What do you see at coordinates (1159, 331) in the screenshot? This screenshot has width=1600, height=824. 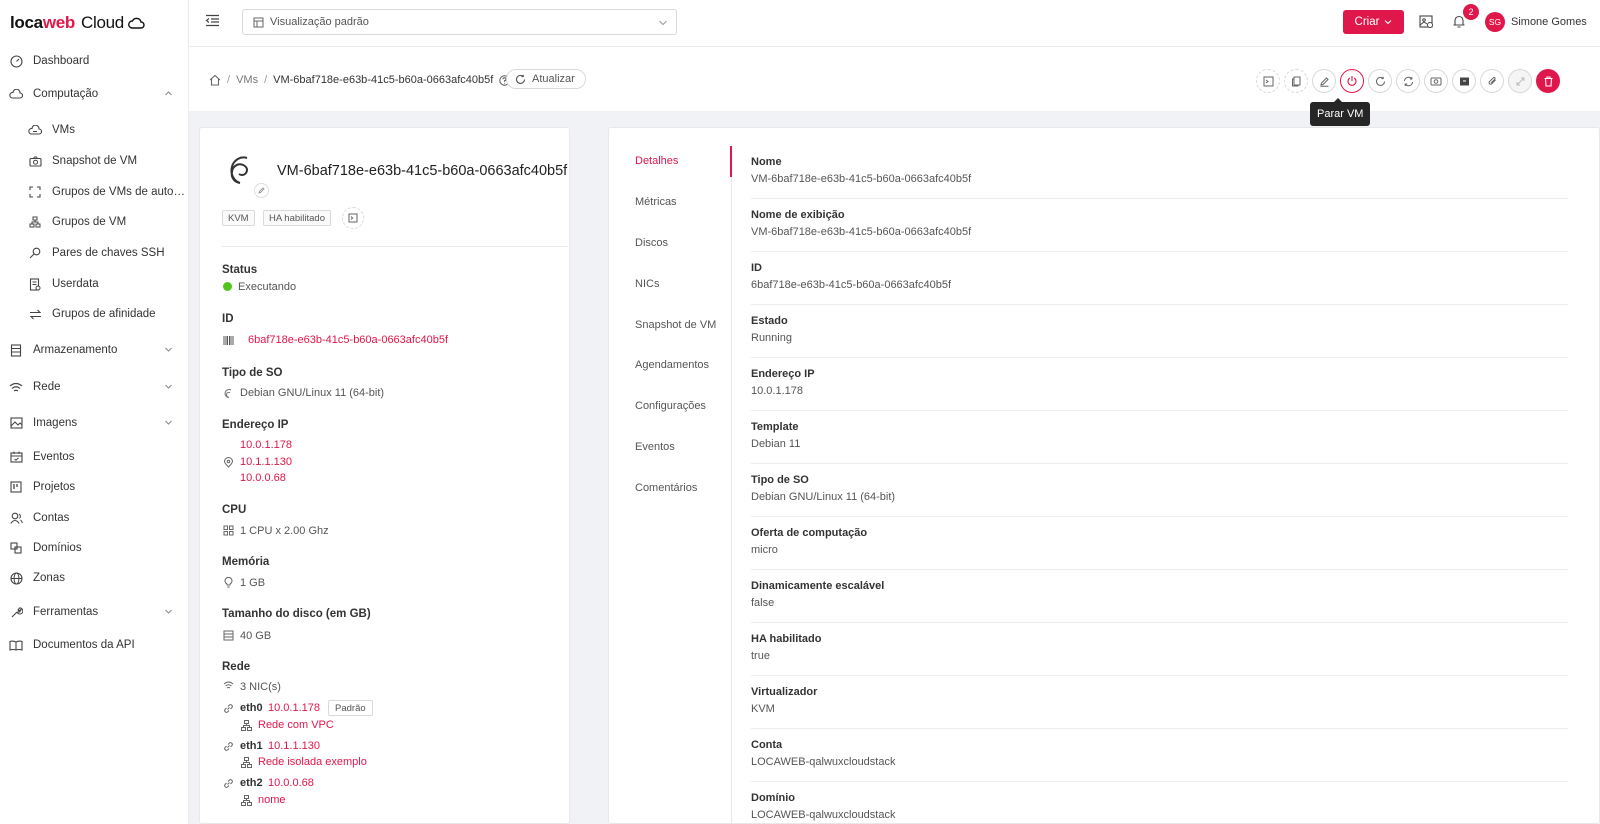 I see `detail-row: Estado Running` at bounding box center [1159, 331].